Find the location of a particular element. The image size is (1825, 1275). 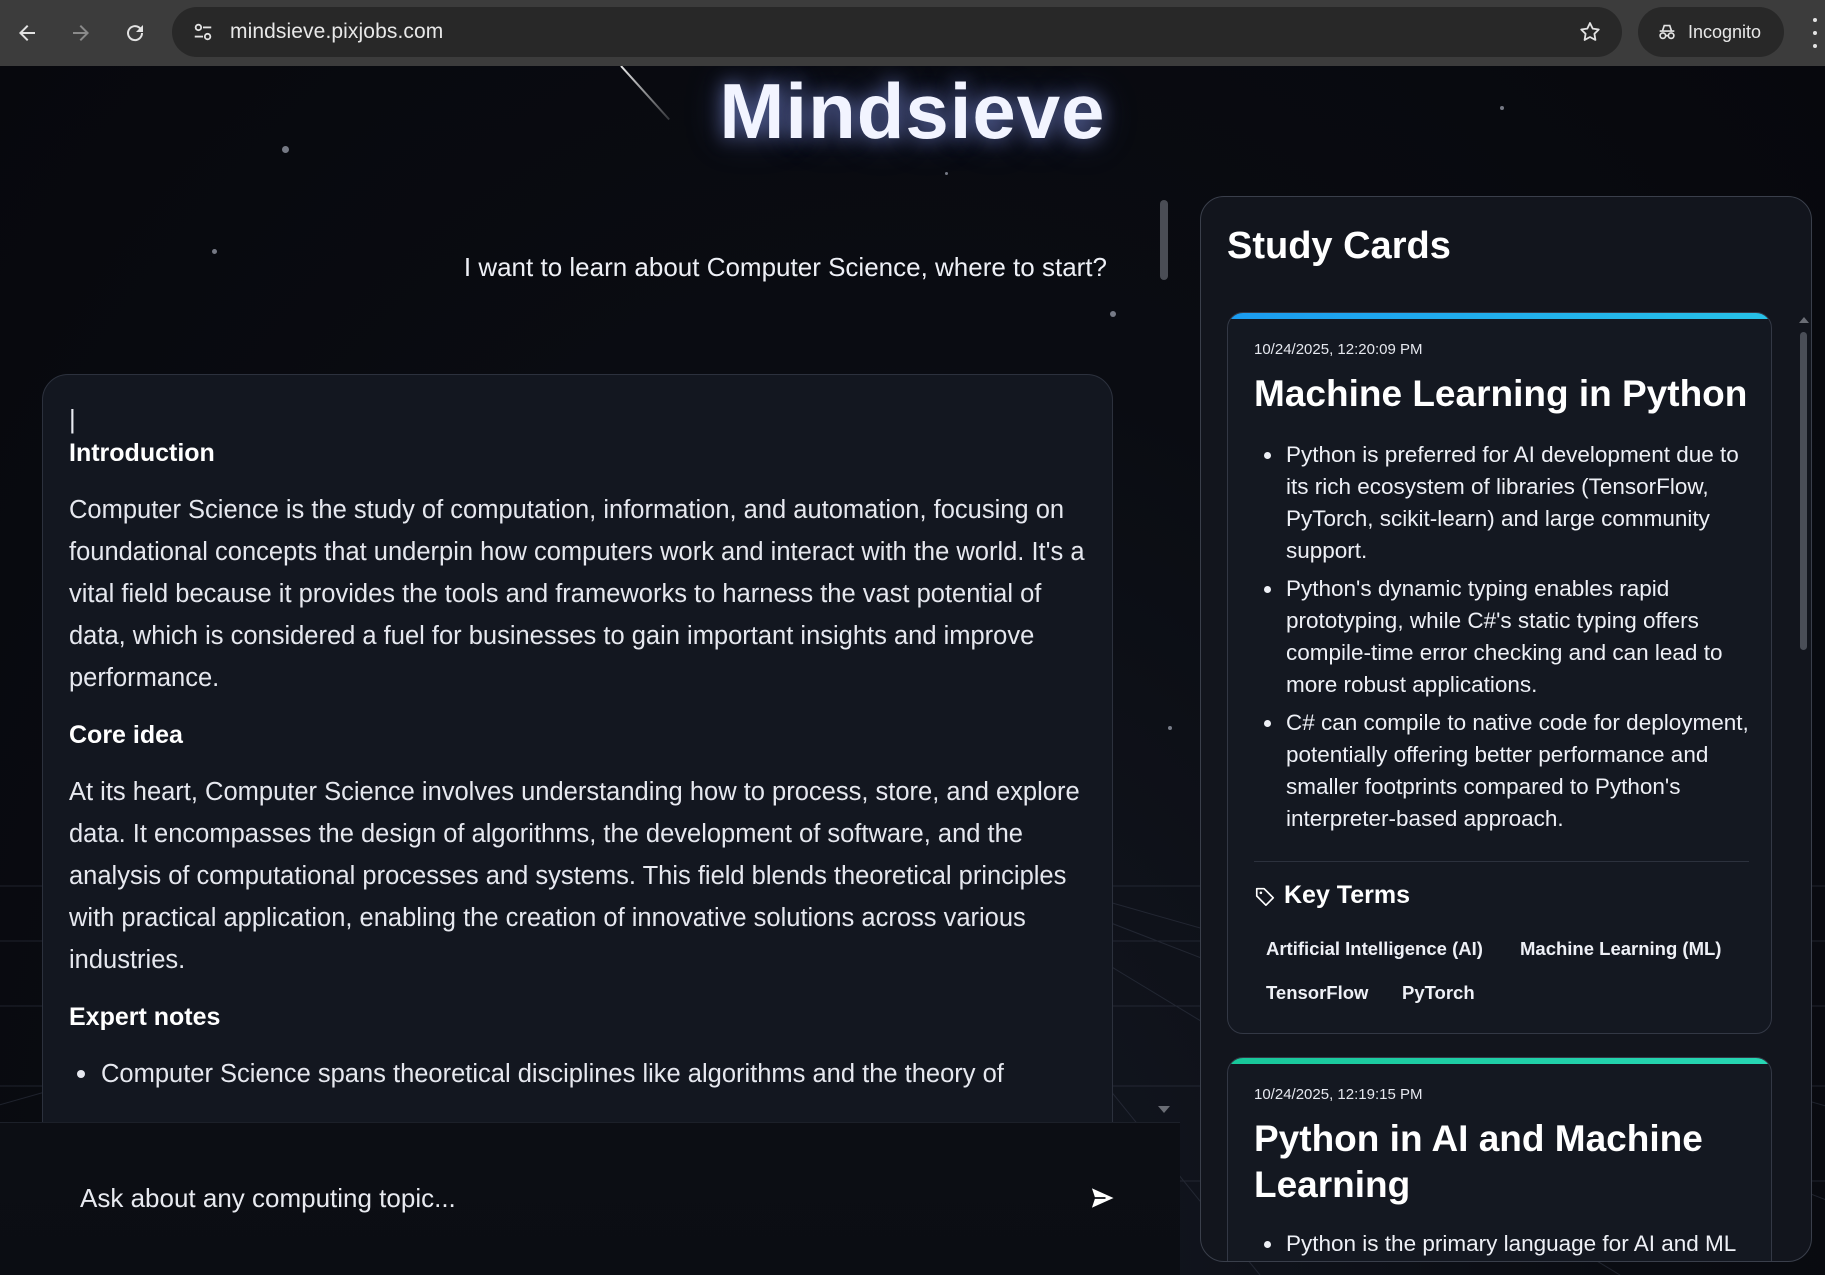

incognito-indicator: Incognito is located at coordinates (1711, 32).